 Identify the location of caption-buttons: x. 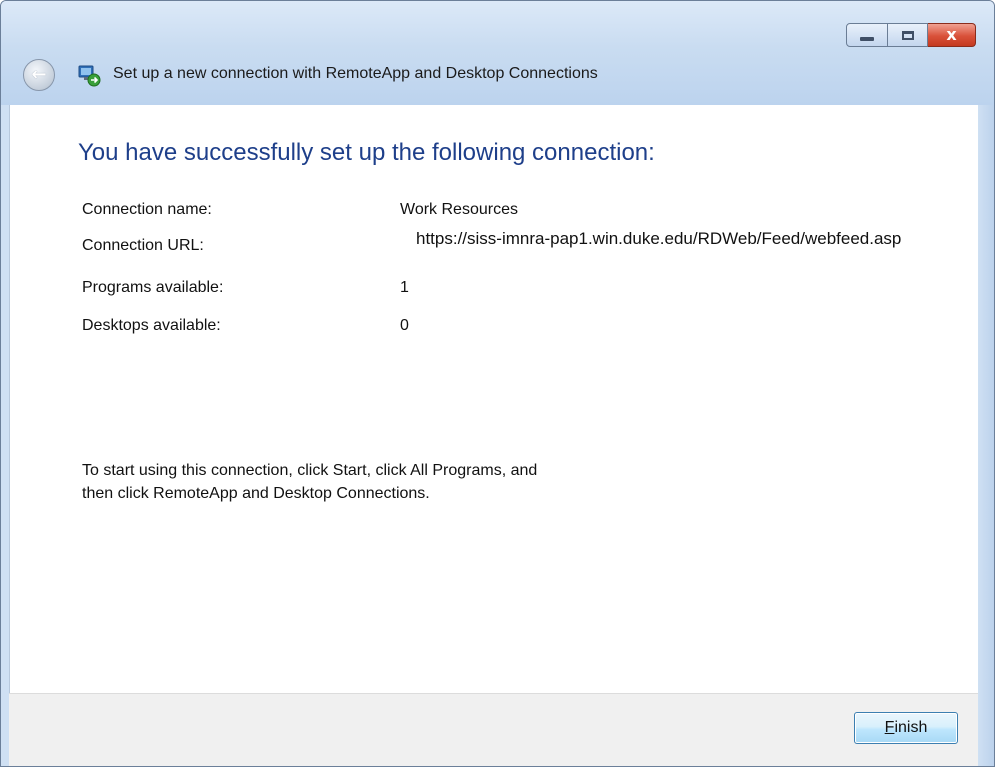
(911, 36).